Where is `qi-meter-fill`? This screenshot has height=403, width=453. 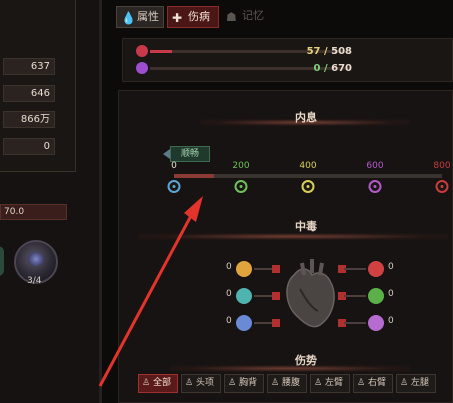
qi-meter-fill is located at coordinates (194, 176).